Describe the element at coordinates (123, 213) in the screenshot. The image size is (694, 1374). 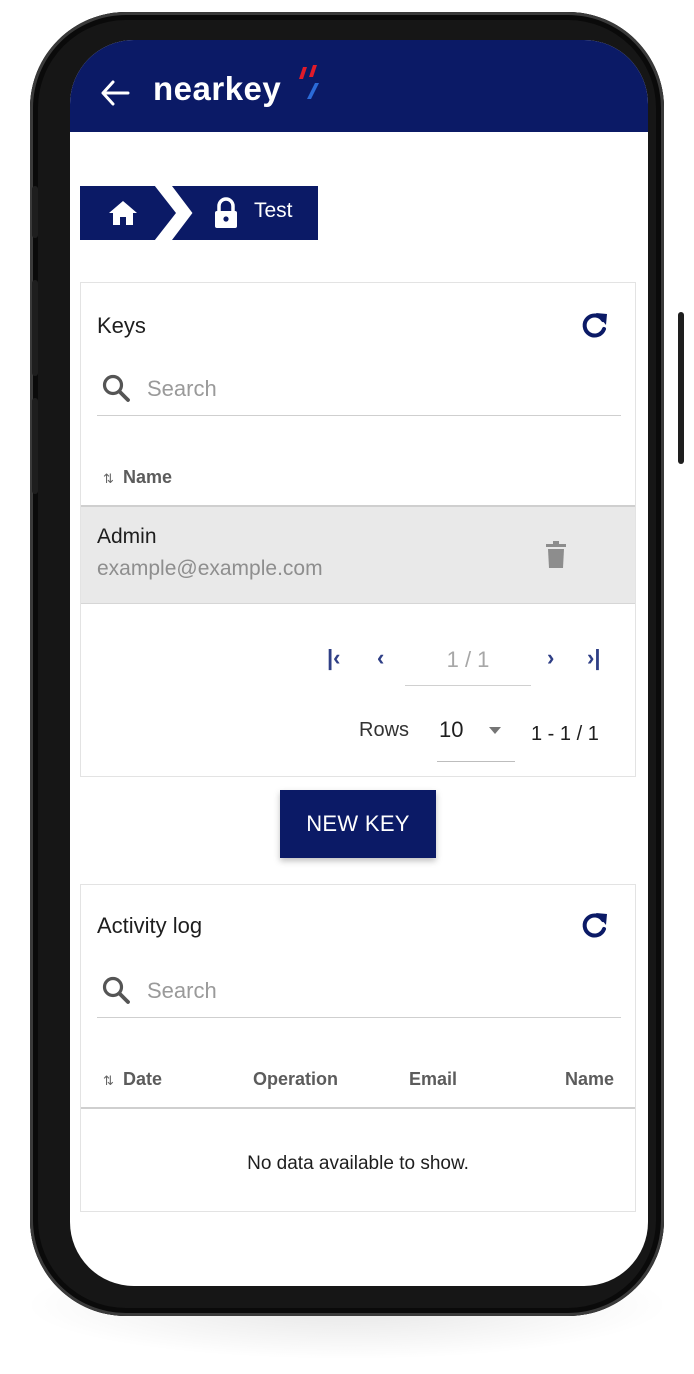
I see `home-icon` at that location.